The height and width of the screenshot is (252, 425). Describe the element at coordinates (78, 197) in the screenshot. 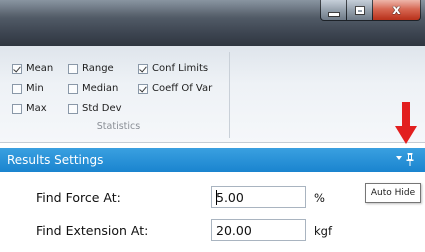

I see `find-force-label: Find Force At:` at that location.